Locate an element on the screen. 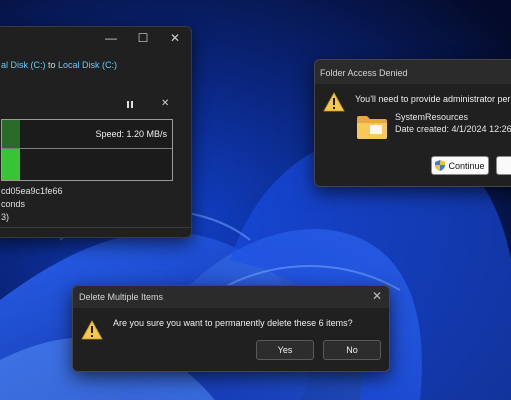 The width and height of the screenshot is (511, 400). minimize-button: — is located at coordinates (111, 38).